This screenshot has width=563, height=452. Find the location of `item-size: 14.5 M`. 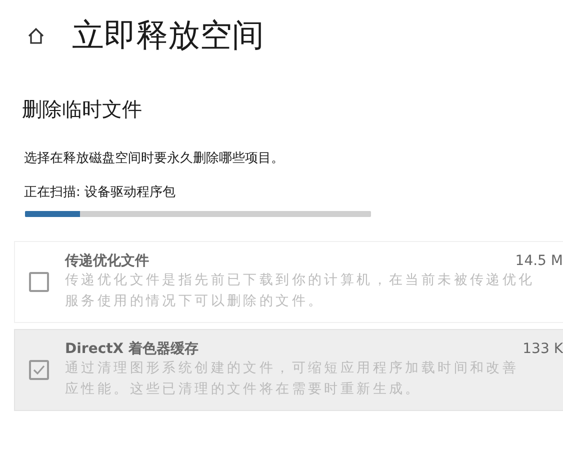

item-size: 14.5 M is located at coordinates (539, 261).